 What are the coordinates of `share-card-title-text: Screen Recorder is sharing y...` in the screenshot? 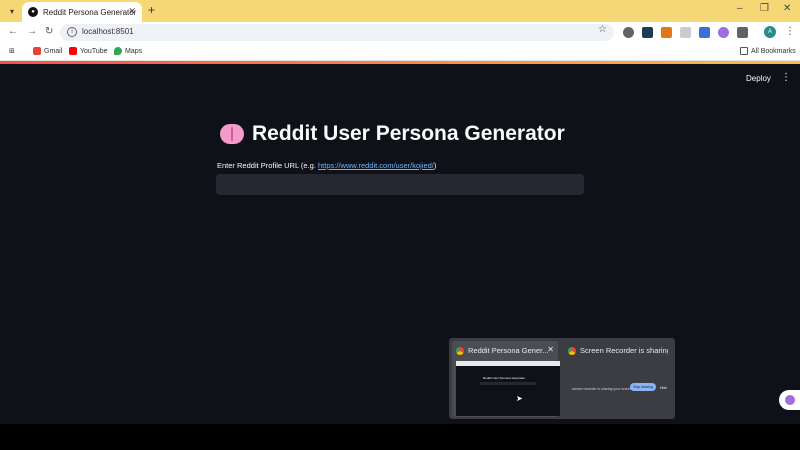 It's located at (624, 350).